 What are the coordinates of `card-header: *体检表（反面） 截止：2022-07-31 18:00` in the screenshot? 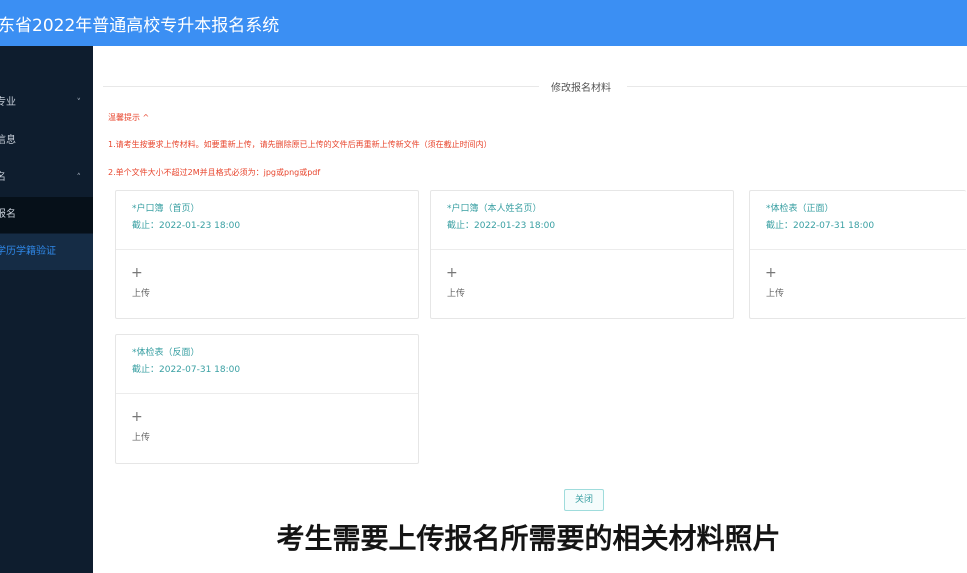 It's located at (267, 364).